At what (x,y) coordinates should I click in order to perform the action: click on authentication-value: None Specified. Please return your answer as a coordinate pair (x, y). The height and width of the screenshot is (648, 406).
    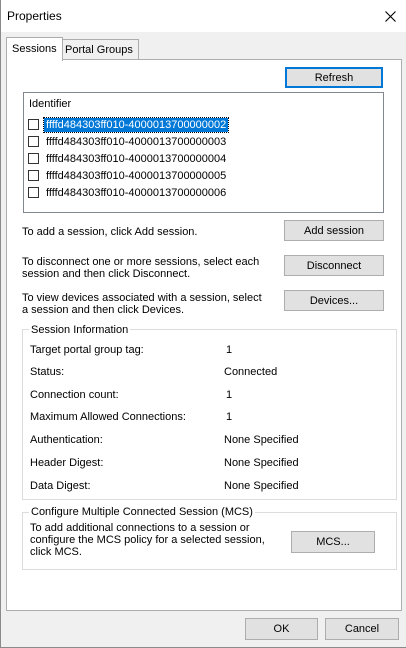
    Looking at the image, I should click on (261, 440).